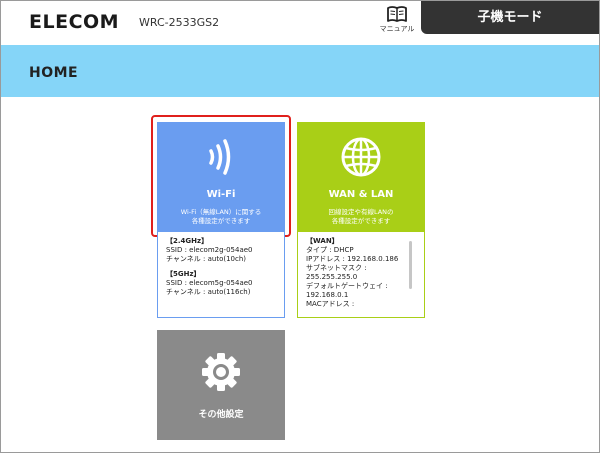  I want to click on band-24ghz-header: 【2.4GHz】, so click(187, 241).